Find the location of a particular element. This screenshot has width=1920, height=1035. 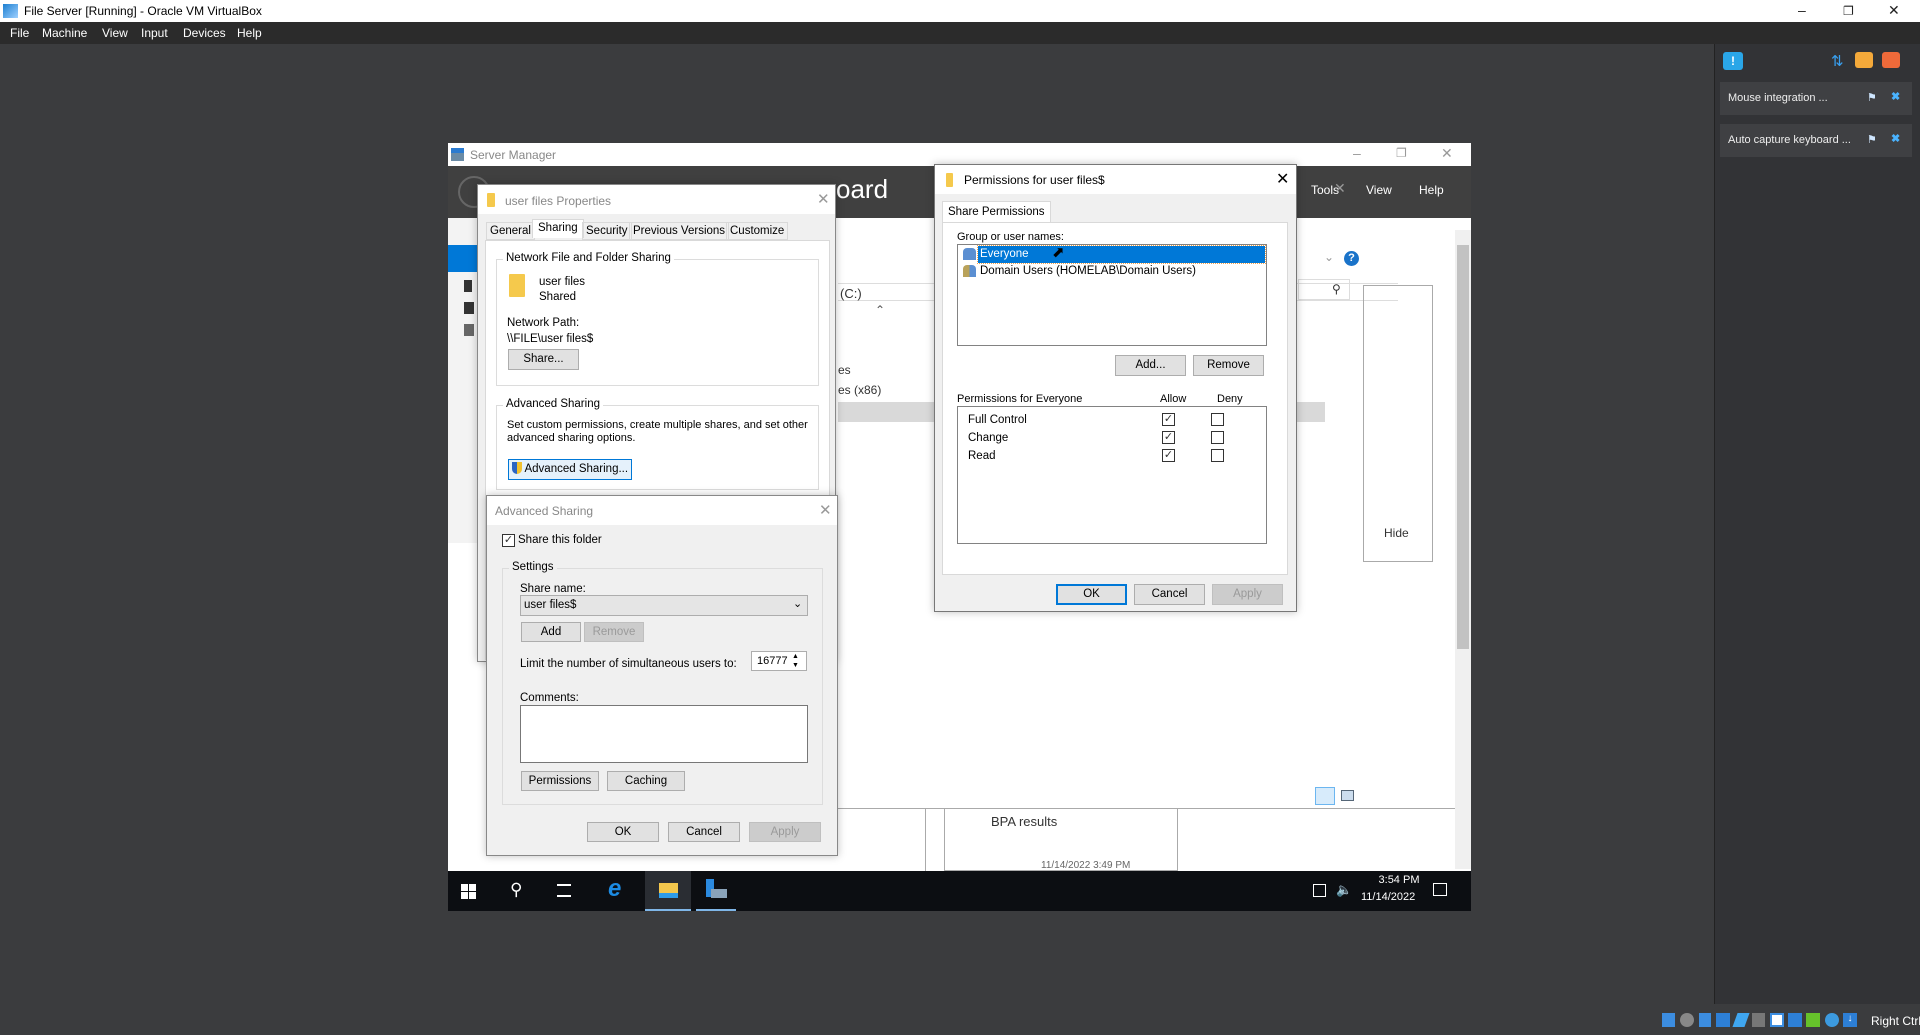

notification-auto-capture: Auto capture keyboard ... ⚑ ✖ is located at coordinates (1816, 140).